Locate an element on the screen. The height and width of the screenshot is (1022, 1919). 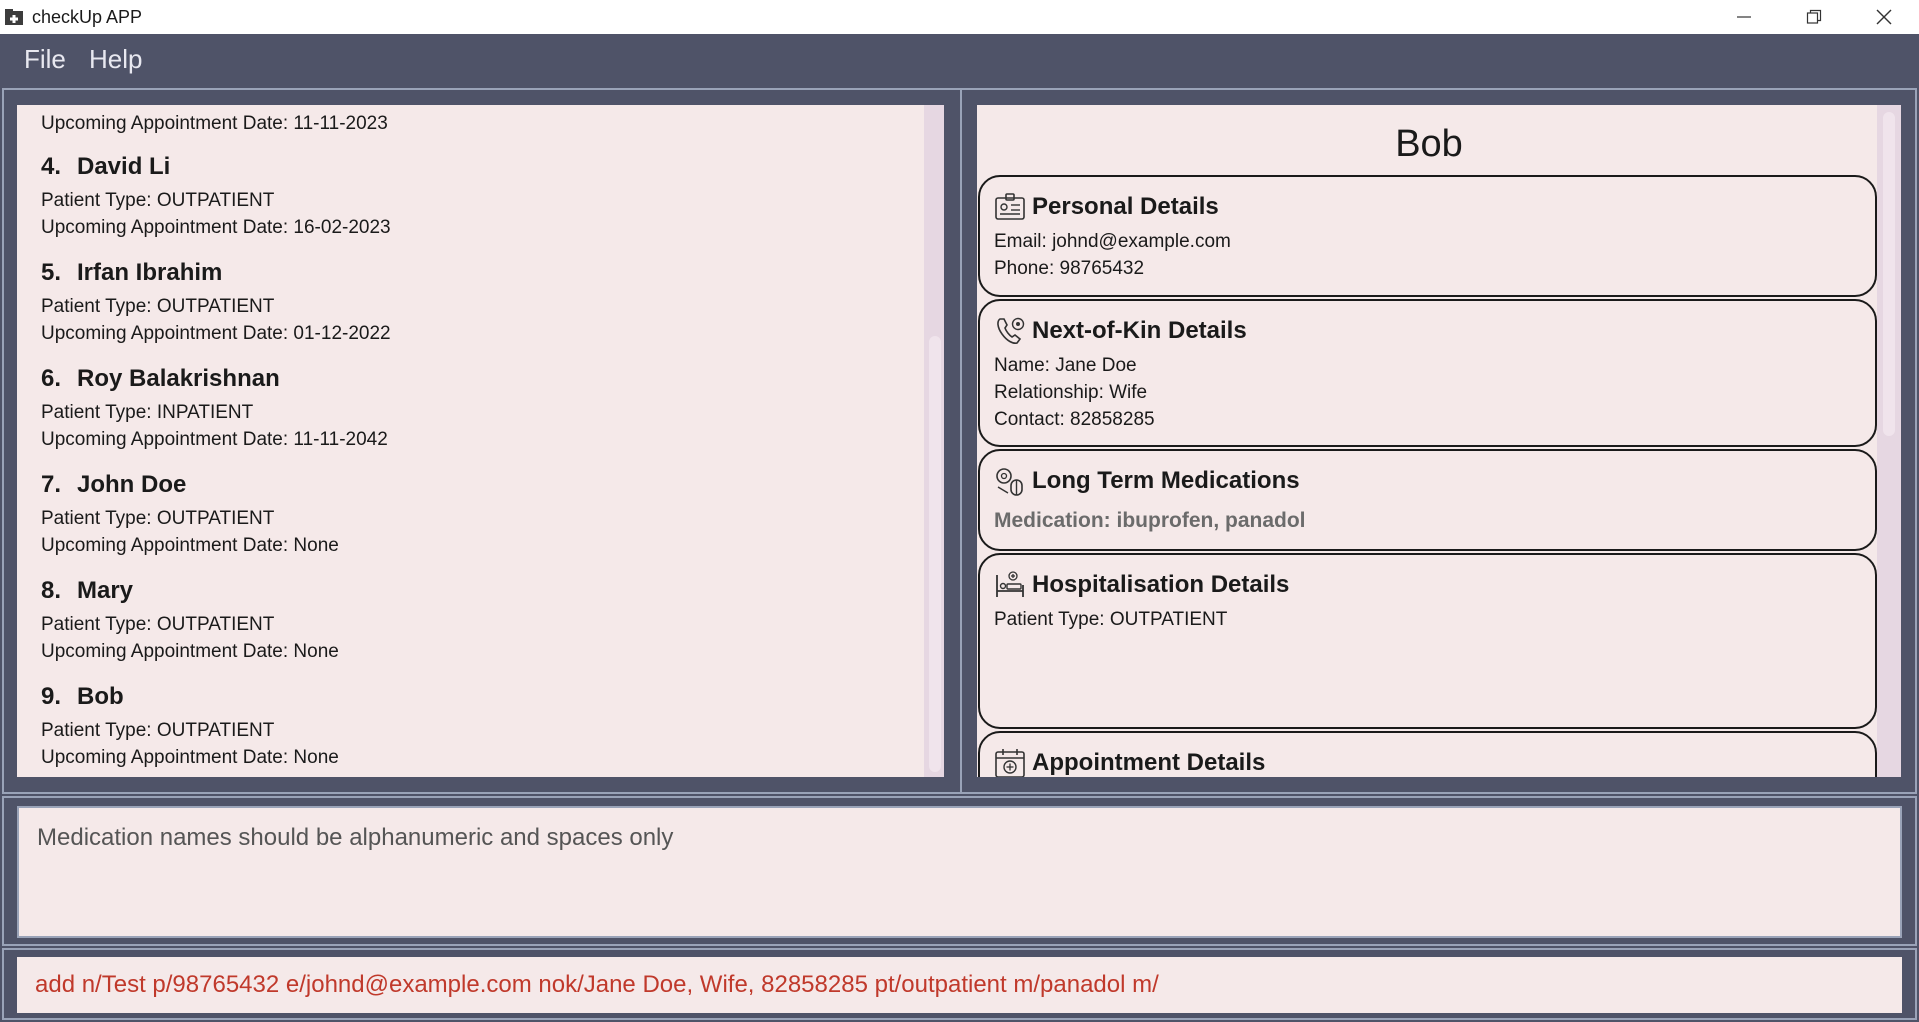
email-value: Email: johnd@example.com is located at coordinates (1112, 241).